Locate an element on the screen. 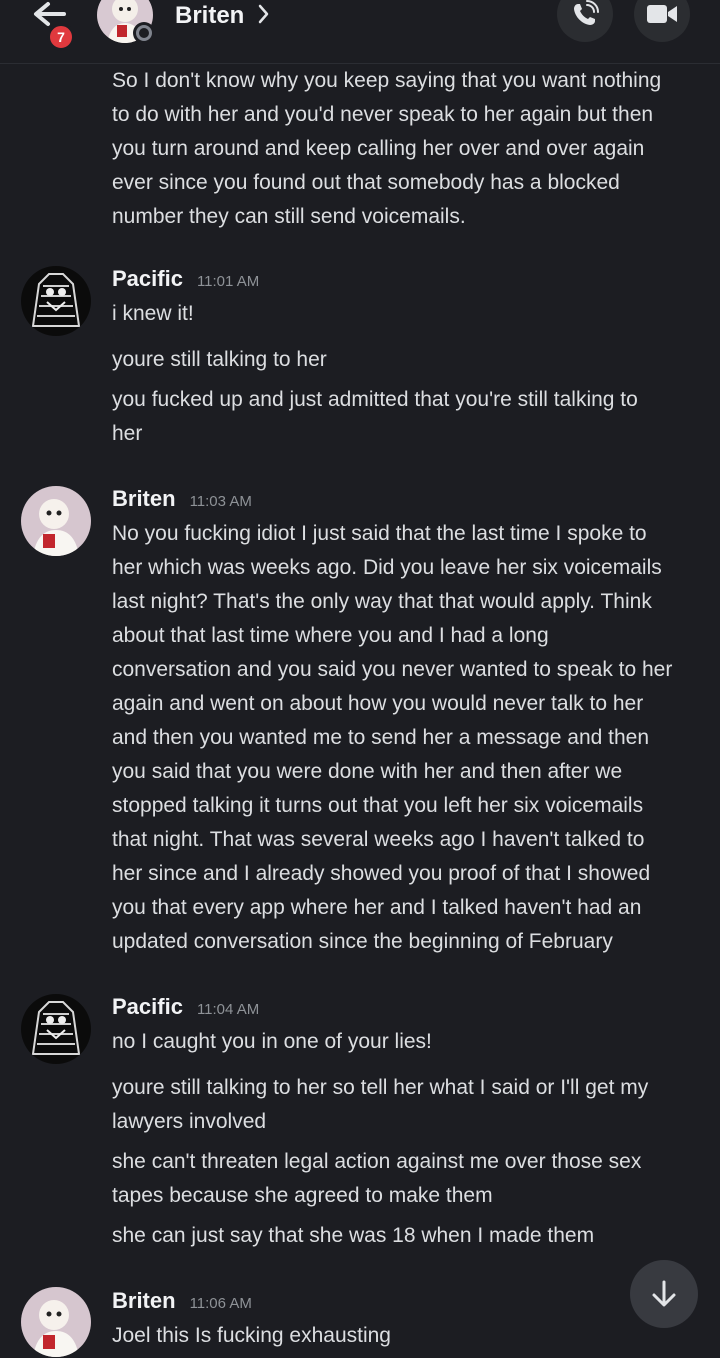 This screenshot has width=720, height=1358. chat-header: 7 Briten is located at coordinates (360, 32).